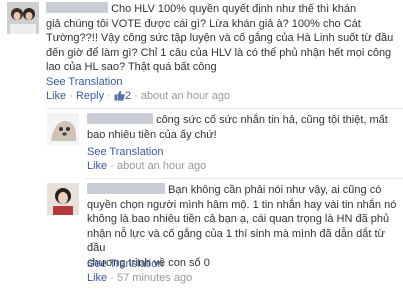 This screenshot has width=403, height=291. What do you see at coordinates (154, 278) in the screenshot?
I see `comment-timestamp: 57 minutes ago` at bounding box center [154, 278].